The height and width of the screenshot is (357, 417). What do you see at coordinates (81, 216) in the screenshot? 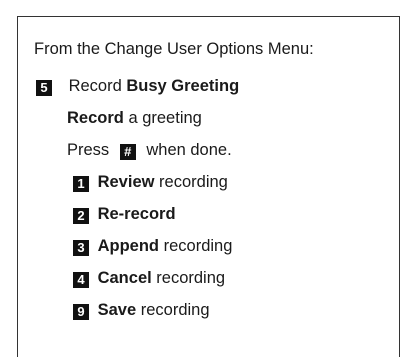
I see `option-key-badge: 2` at bounding box center [81, 216].